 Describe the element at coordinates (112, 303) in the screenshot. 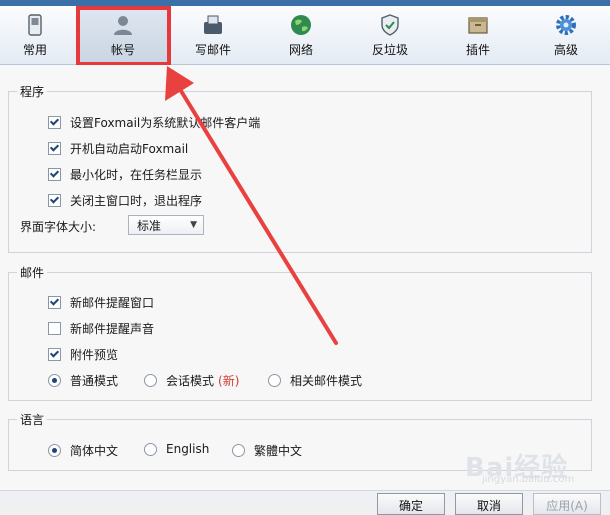

I see `checkbox-label: 新邮件提醒窗口` at that location.